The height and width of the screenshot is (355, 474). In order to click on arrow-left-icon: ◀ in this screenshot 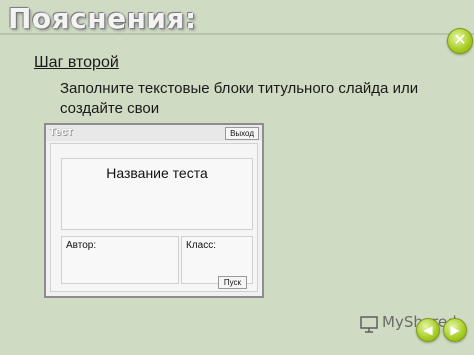, I will do `click(428, 330)`.